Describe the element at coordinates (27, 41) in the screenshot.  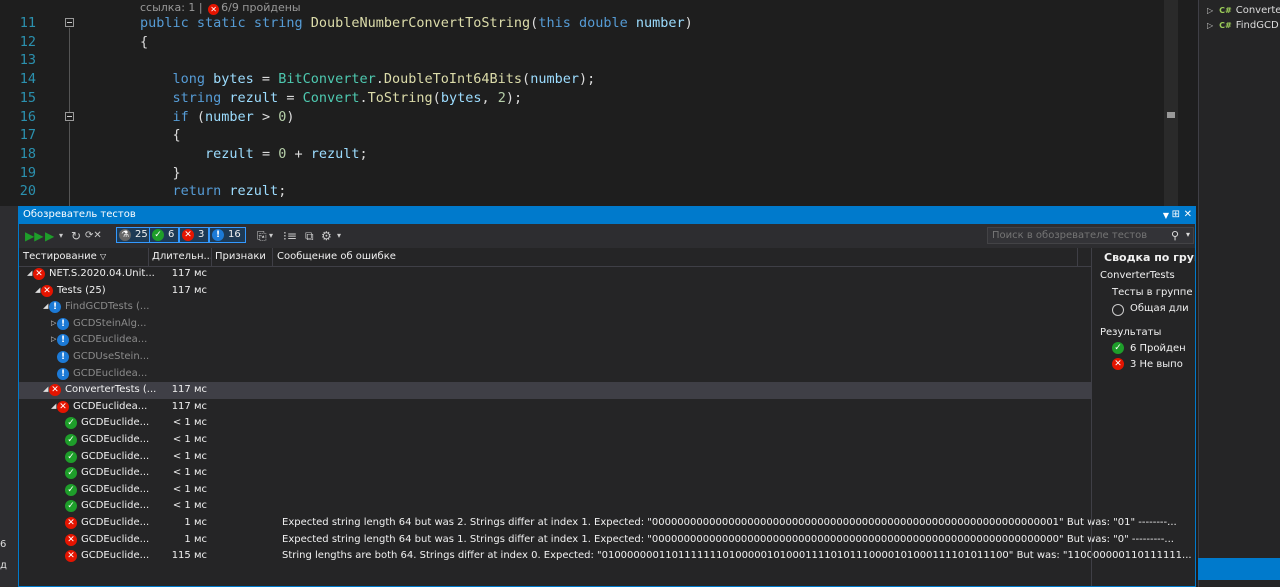
I see `line-number: 12` at that location.